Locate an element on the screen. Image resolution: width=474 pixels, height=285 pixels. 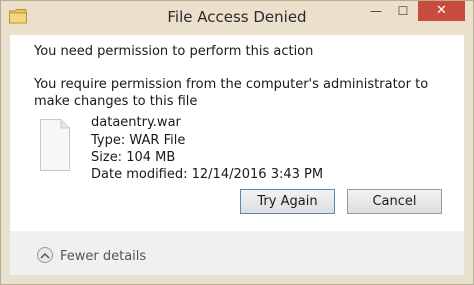
try-again-button: Try Again is located at coordinates (287, 201).